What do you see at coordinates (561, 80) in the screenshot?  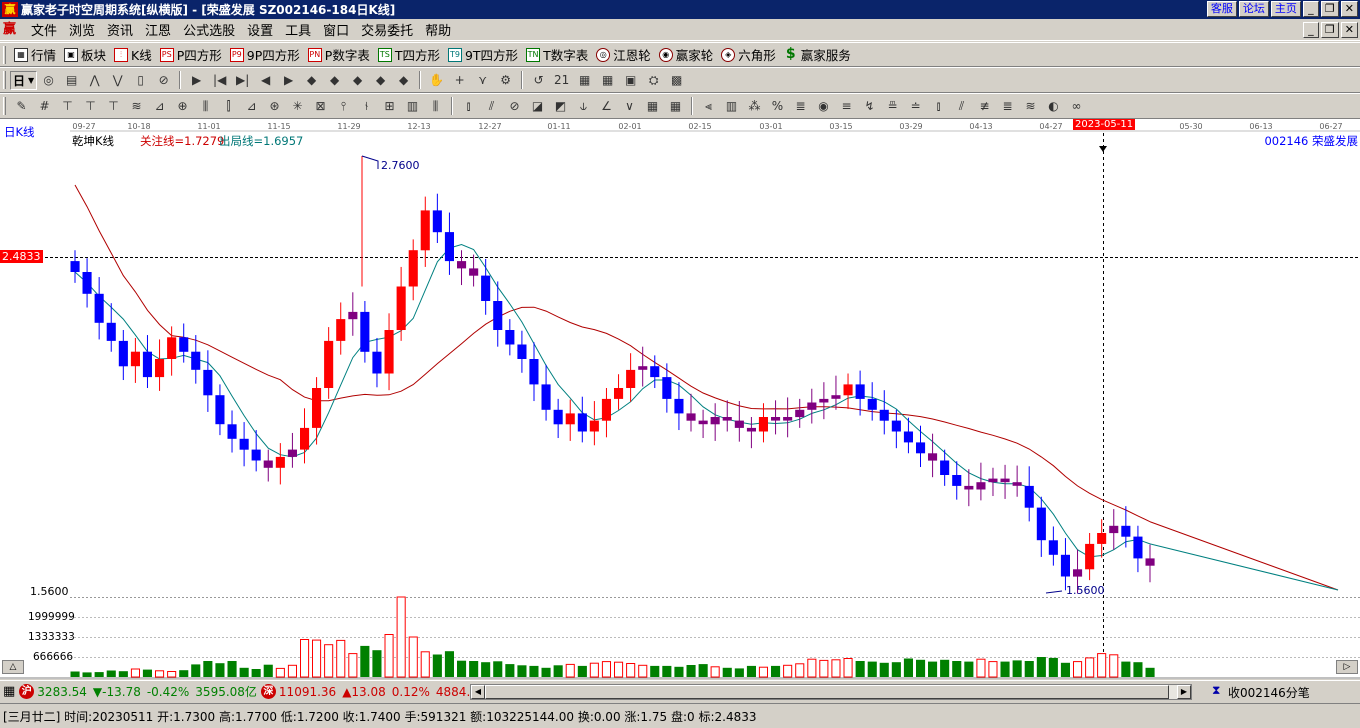 I see `tool-icon: 21` at bounding box center [561, 80].